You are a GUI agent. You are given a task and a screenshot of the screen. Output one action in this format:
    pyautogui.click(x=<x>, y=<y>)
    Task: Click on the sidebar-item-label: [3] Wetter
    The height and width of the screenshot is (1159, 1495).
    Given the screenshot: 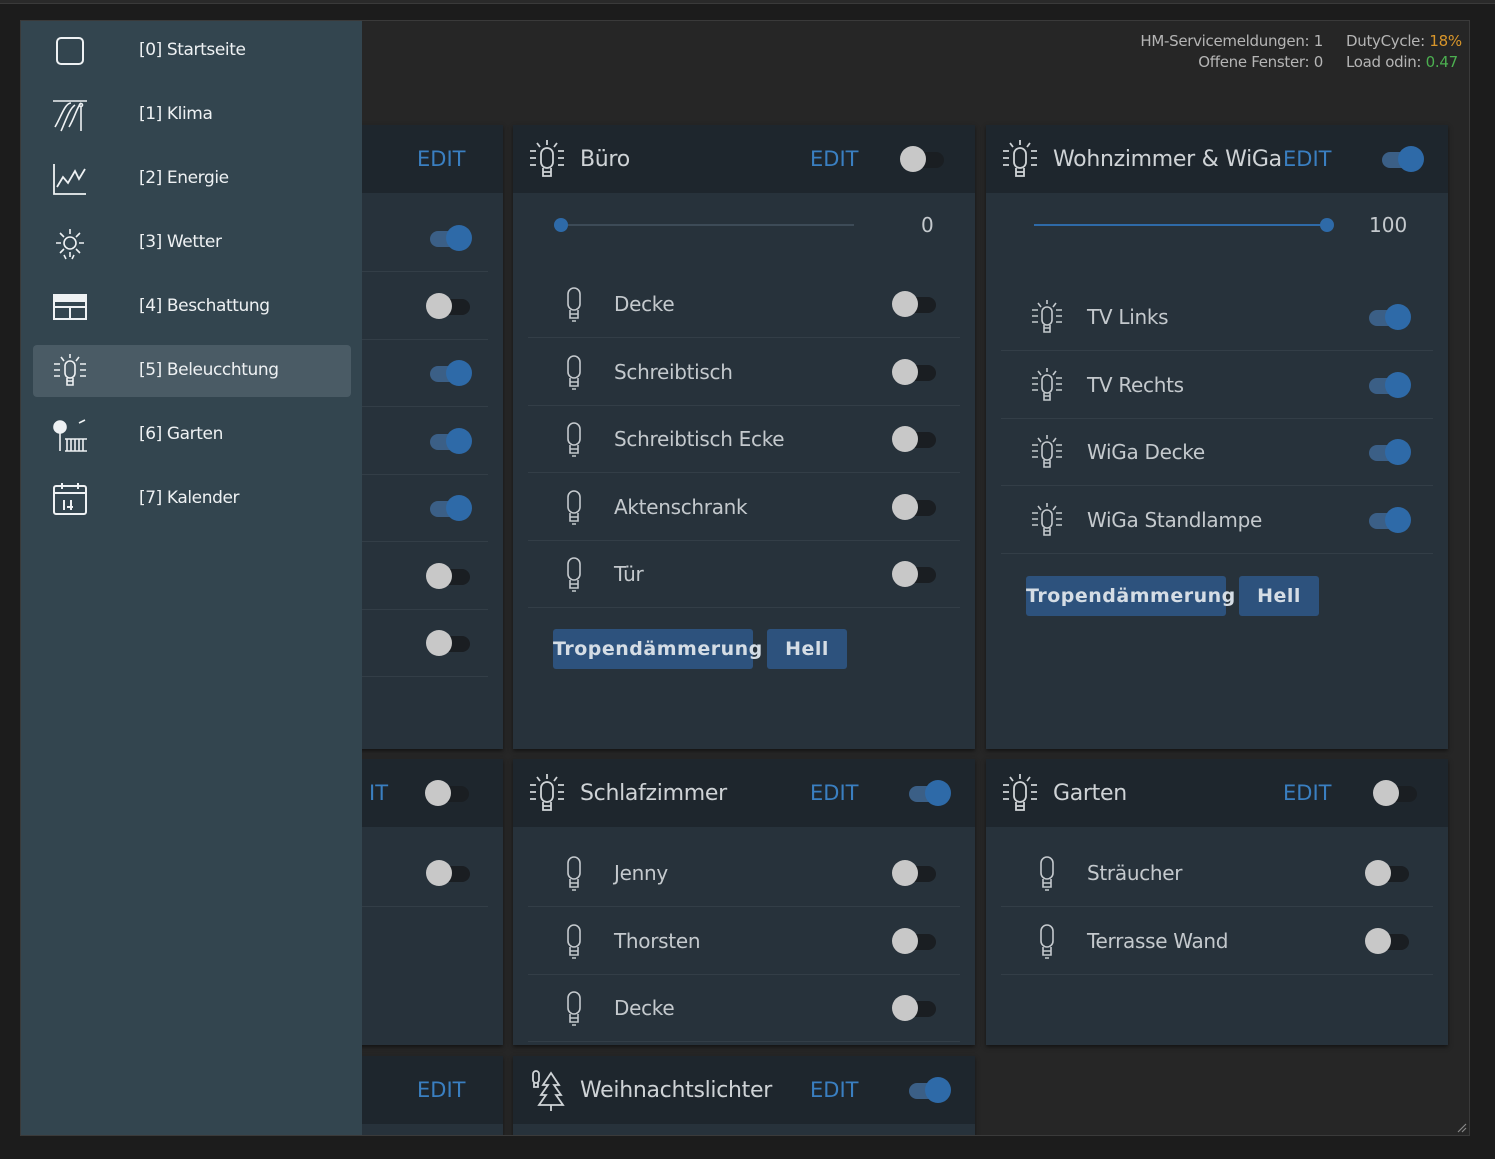 What is the action you would take?
    pyautogui.click(x=180, y=242)
    